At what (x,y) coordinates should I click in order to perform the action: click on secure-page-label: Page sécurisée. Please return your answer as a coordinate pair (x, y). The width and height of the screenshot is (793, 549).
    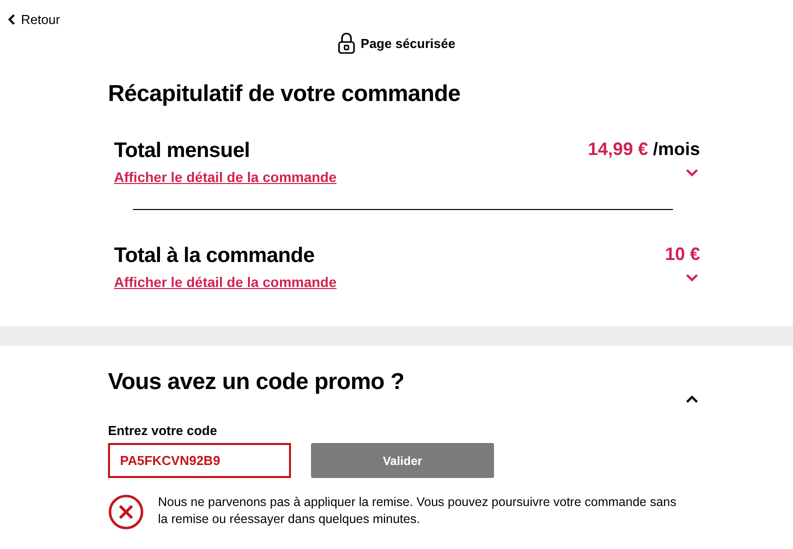
    Looking at the image, I should click on (408, 43).